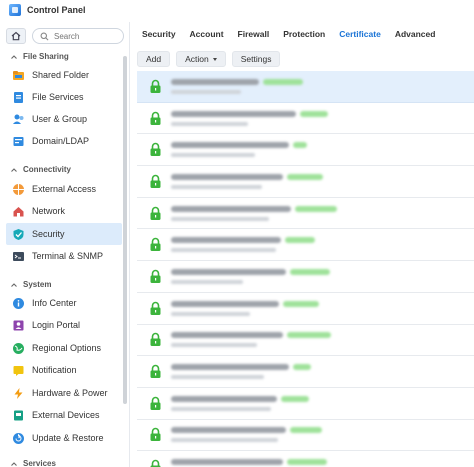 The height and width of the screenshot is (467, 474). What do you see at coordinates (237, 10) in the screenshot?
I see `title-bar: Control Panel` at bounding box center [237, 10].